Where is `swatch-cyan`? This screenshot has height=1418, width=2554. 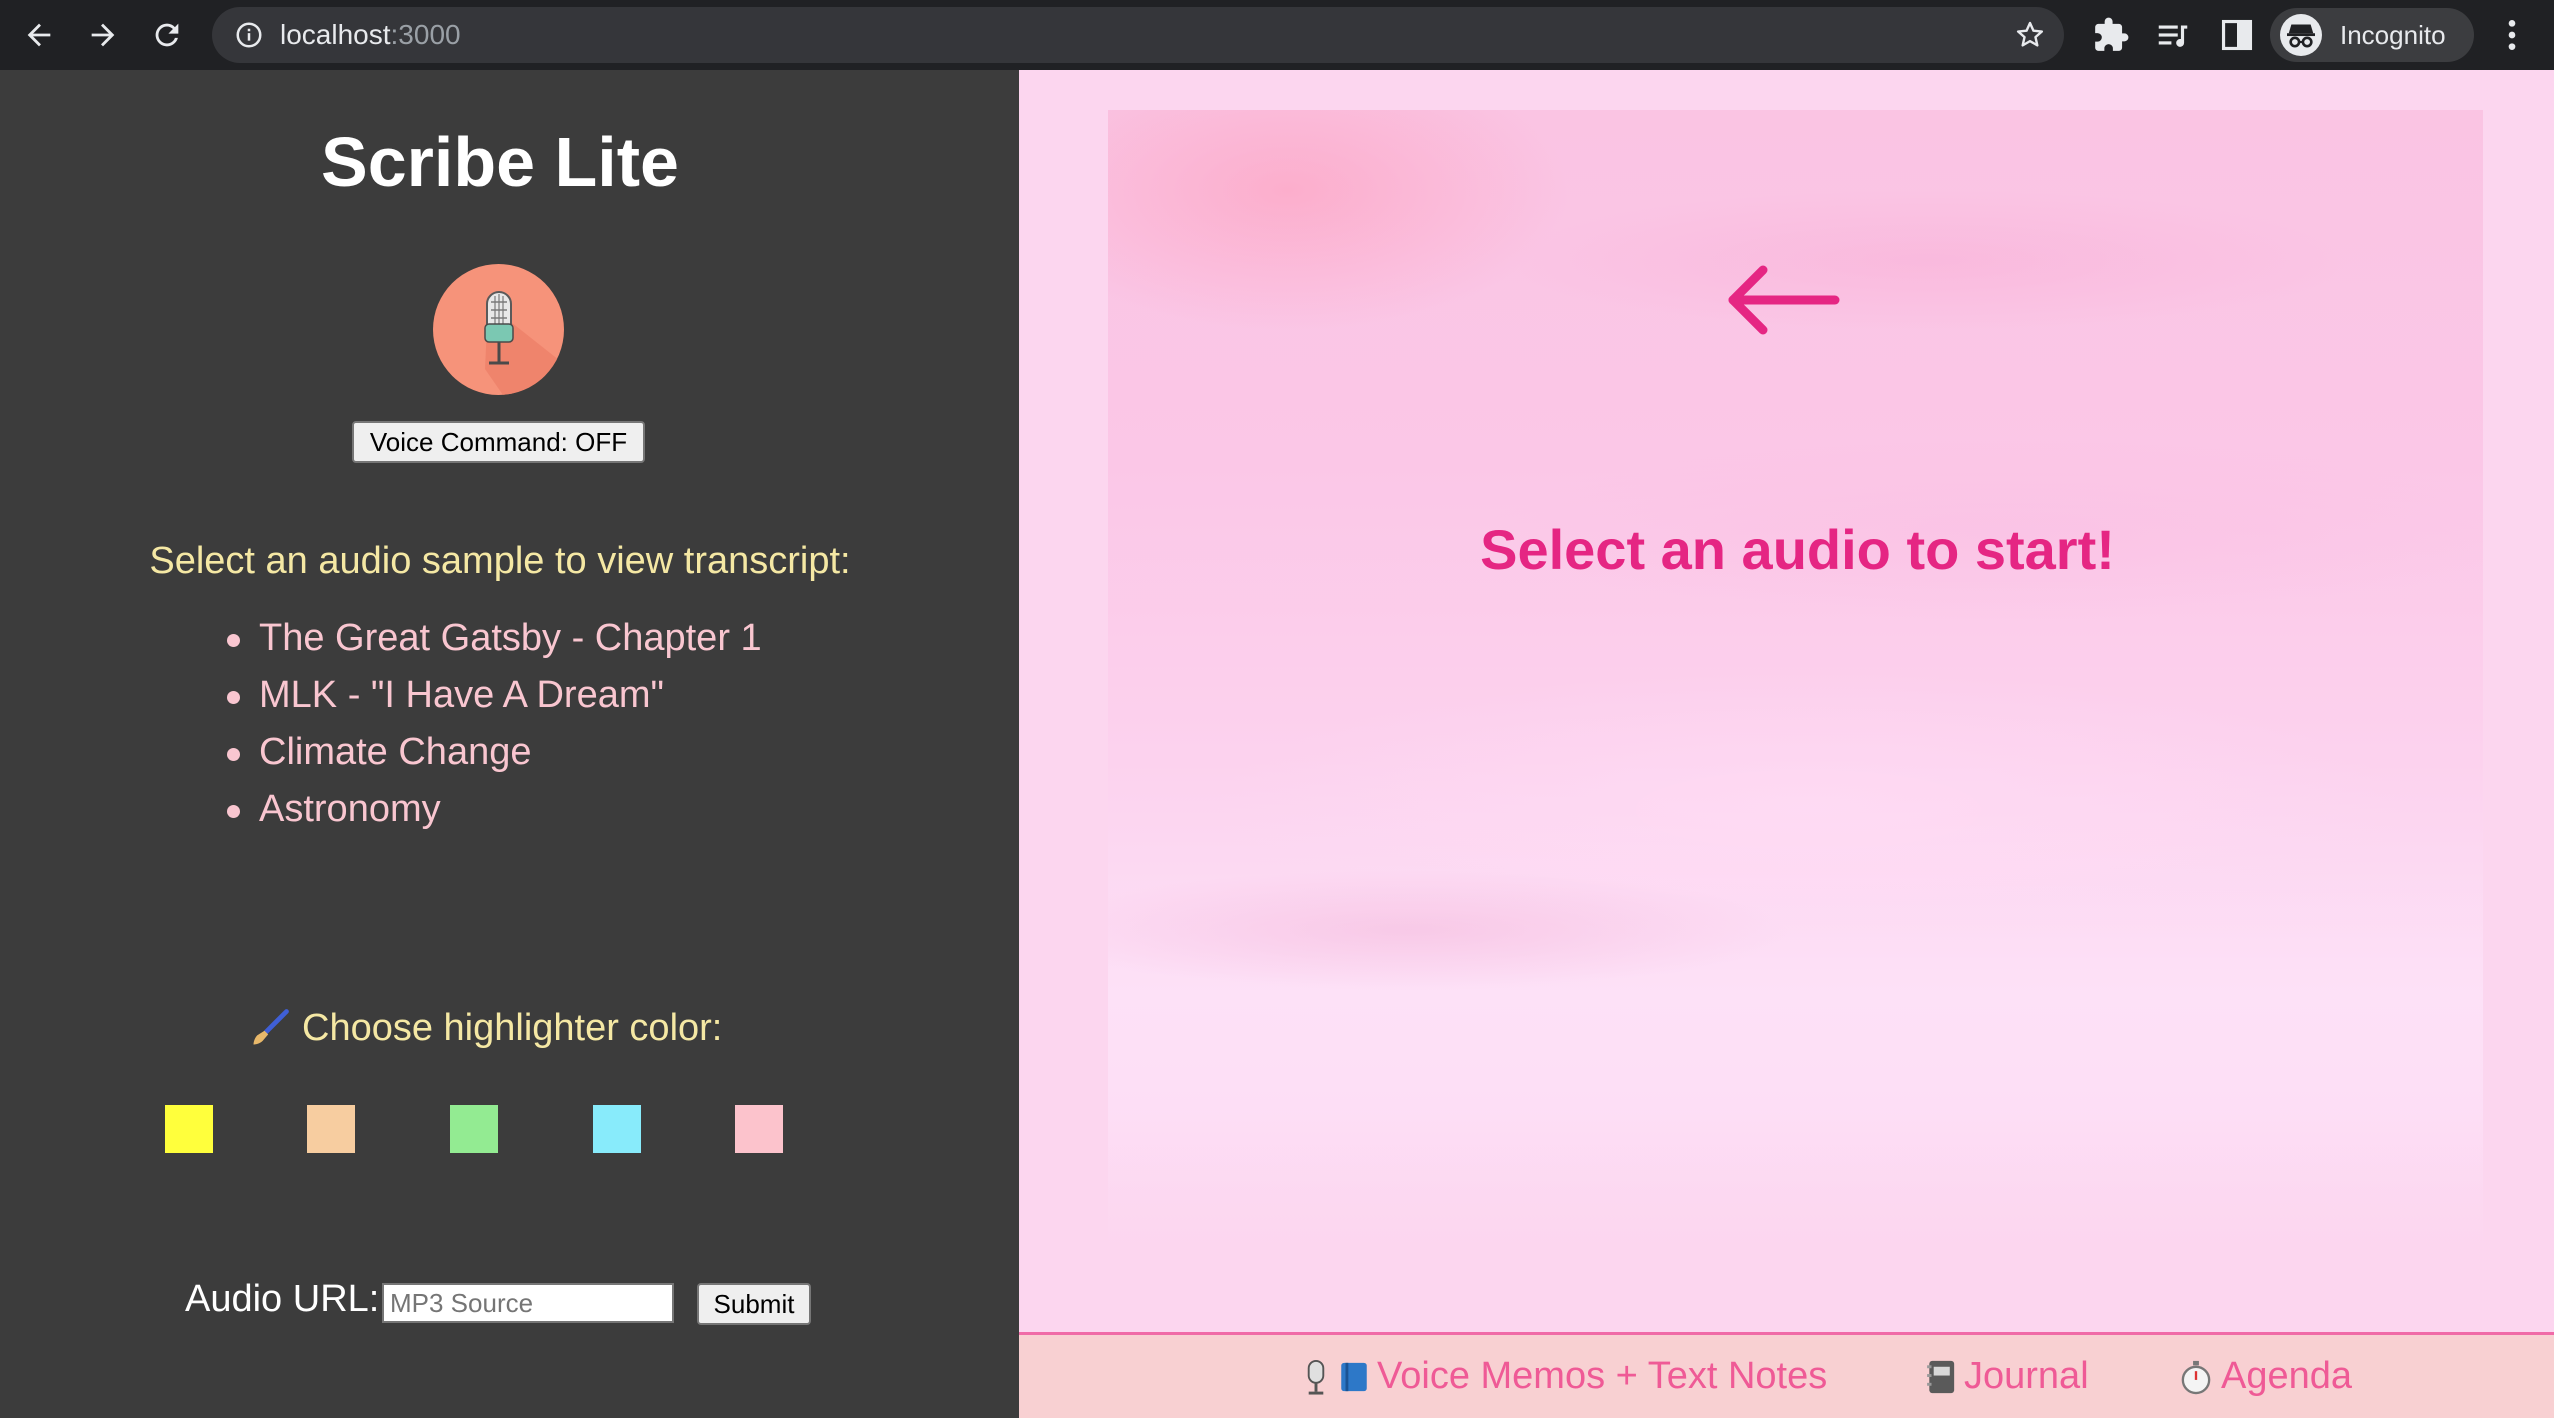 swatch-cyan is located at coordinates (617, 1129).